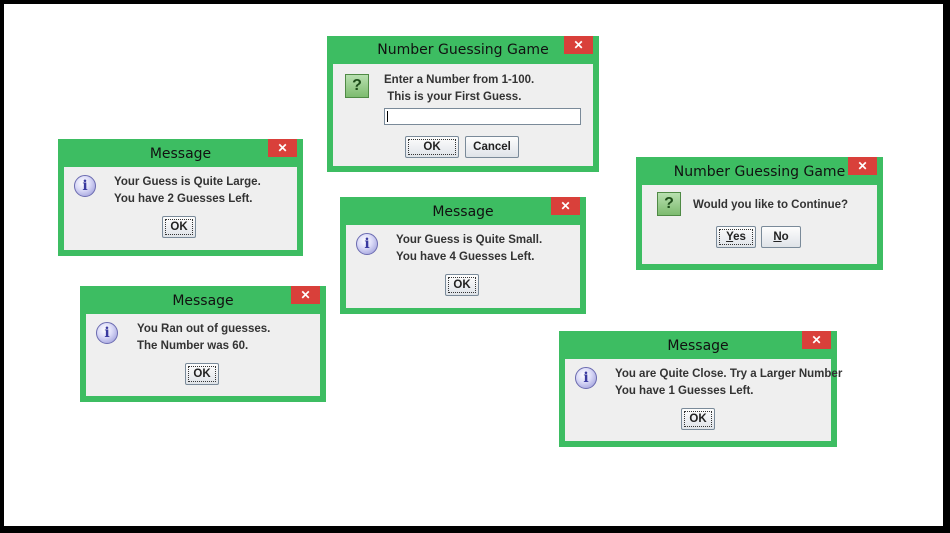 This screenshot has height=533, width=950. I want to click on prompt-line-1: Enter a Number from 1-100., so click(459, 80).